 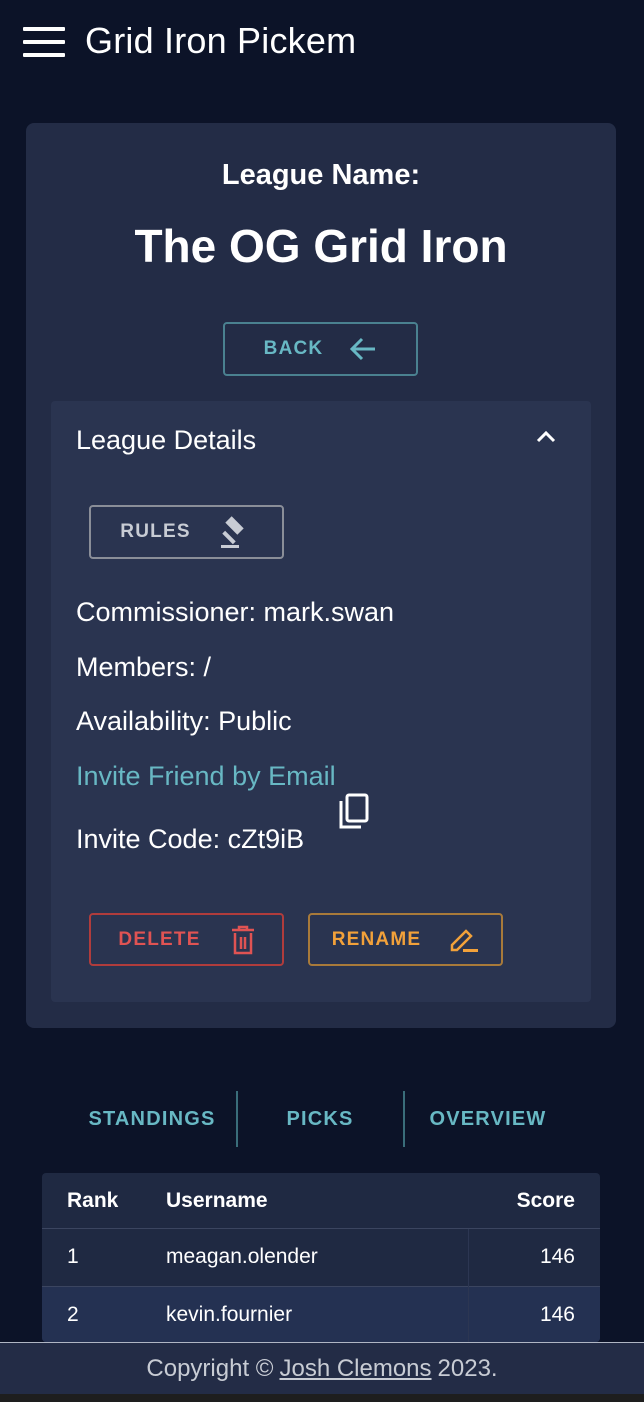 I want to click on back-button-label: BACK, so click(x=293, y=348).